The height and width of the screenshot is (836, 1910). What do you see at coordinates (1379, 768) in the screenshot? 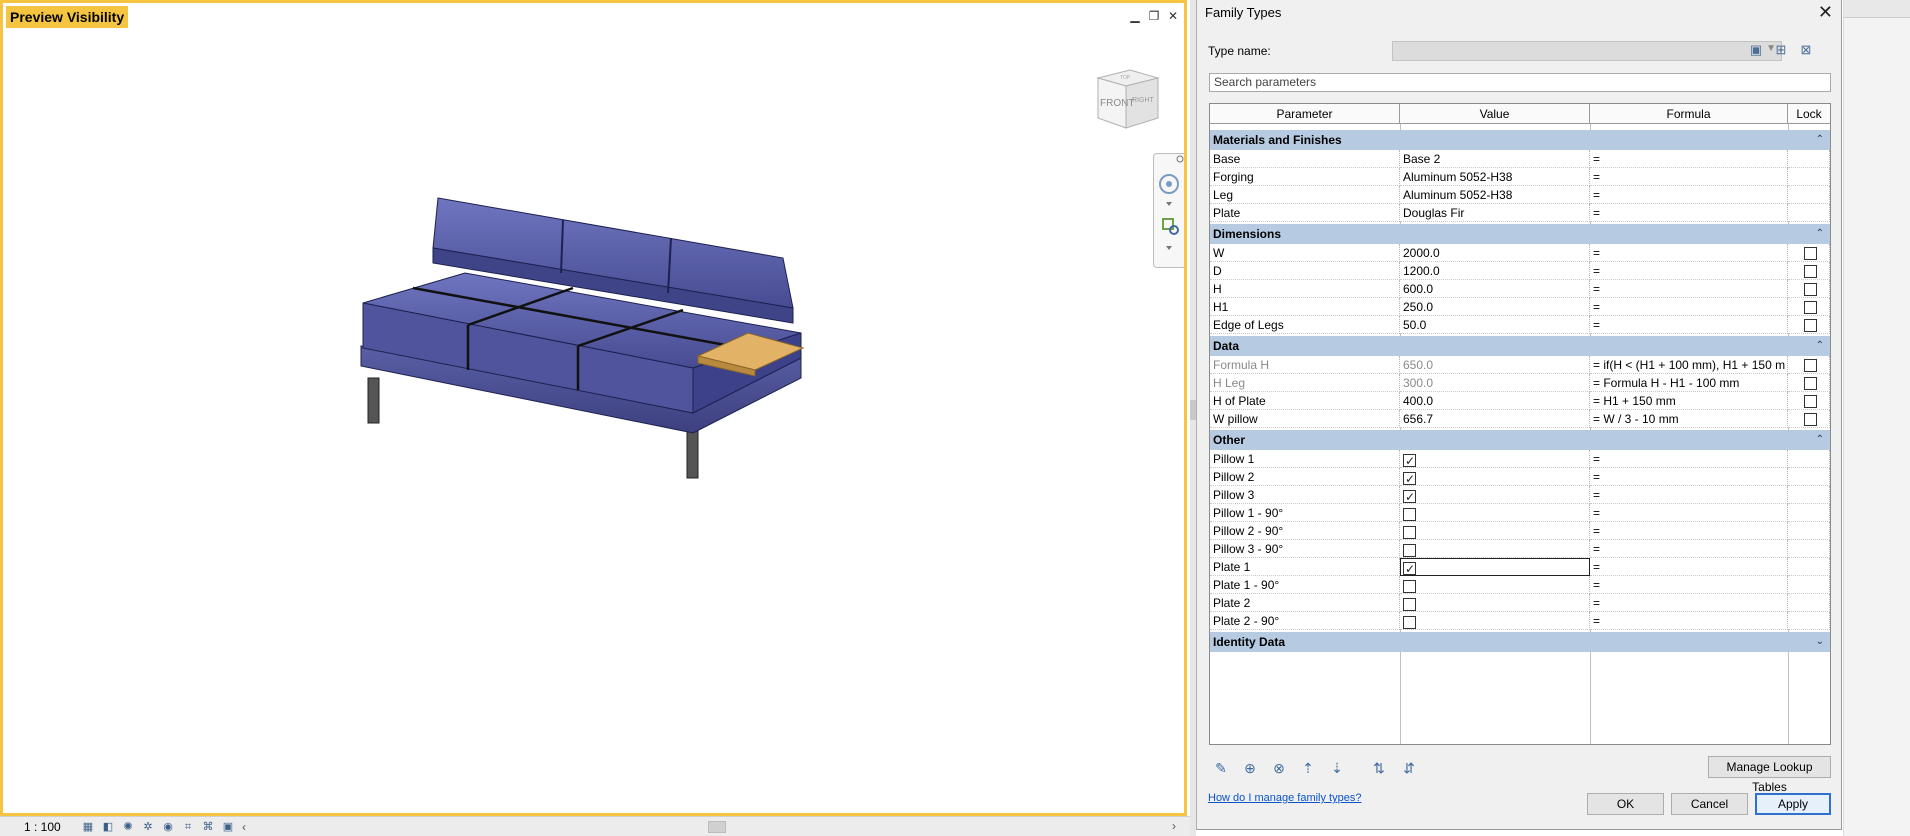
I see `sort-ascending-icon: ⇅` at bounding box center [1379, 768].